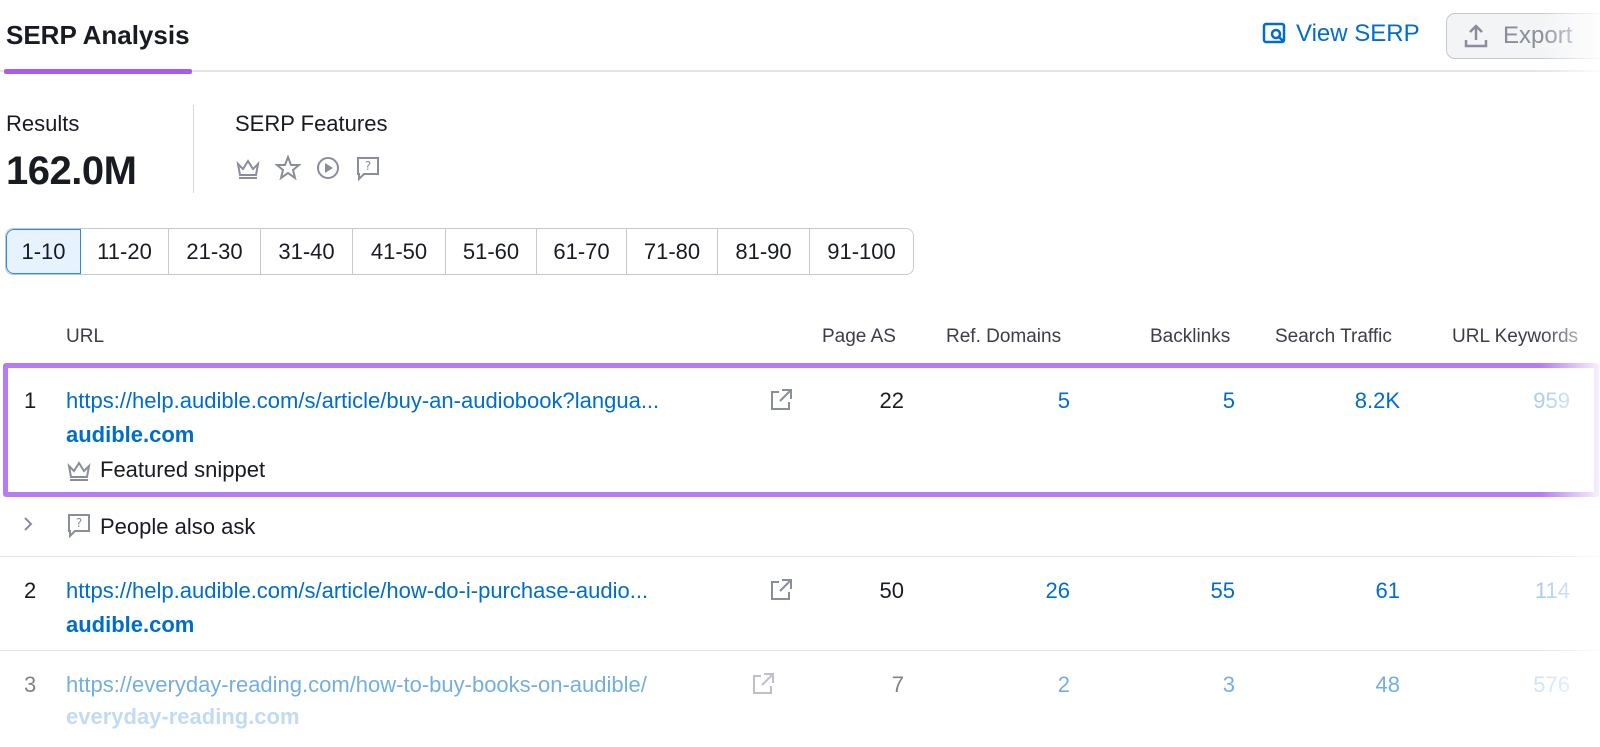  I want to click on people-also-ask-row: ? People also ask, so click(800, 528).